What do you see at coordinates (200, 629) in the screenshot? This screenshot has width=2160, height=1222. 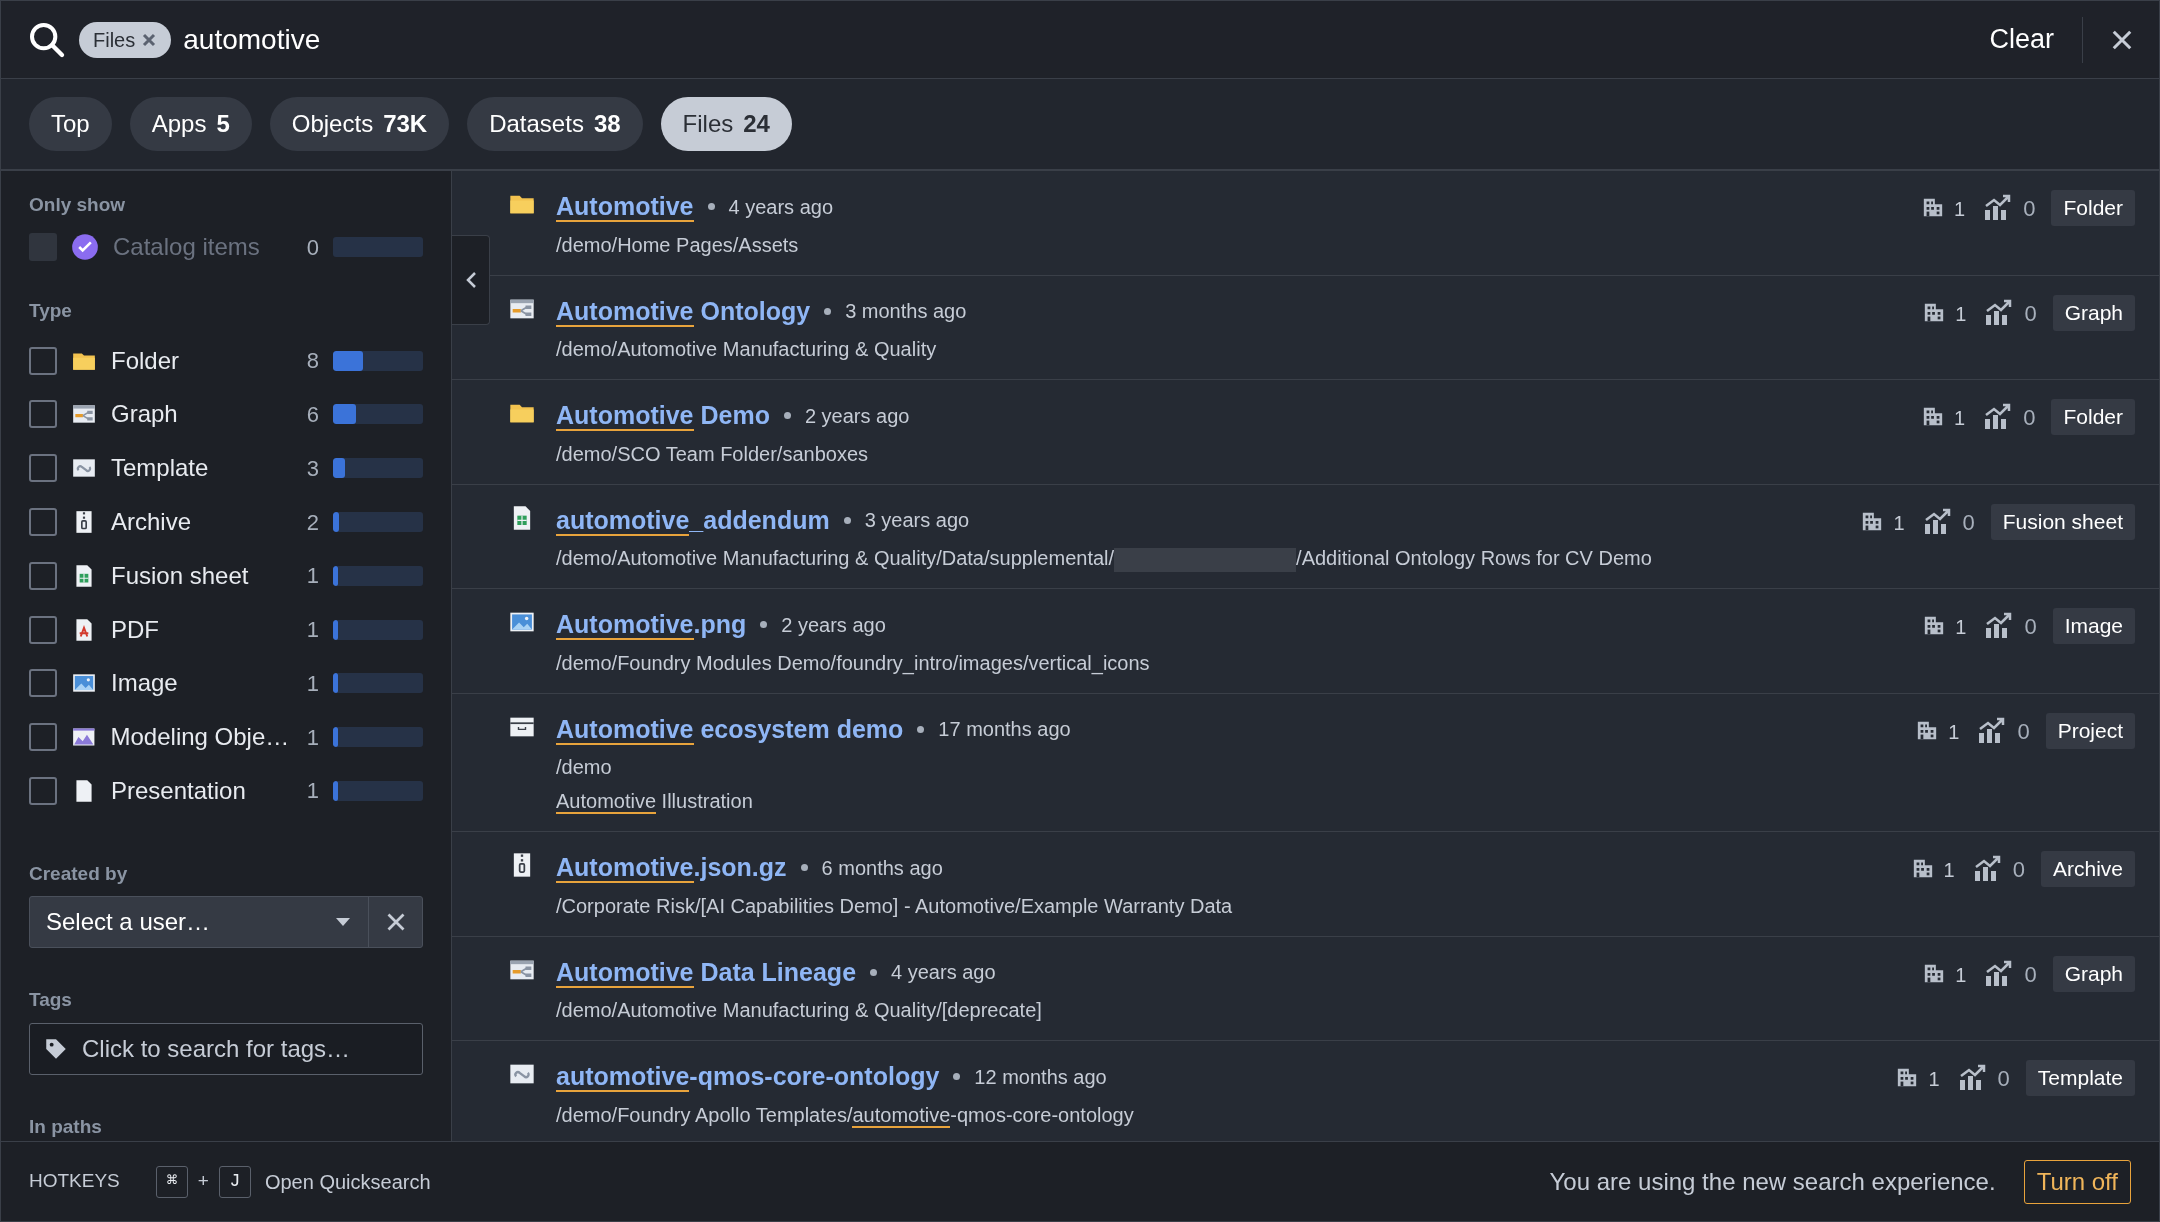 I see `filter-label: PDF` at bounding box center [200, 629].